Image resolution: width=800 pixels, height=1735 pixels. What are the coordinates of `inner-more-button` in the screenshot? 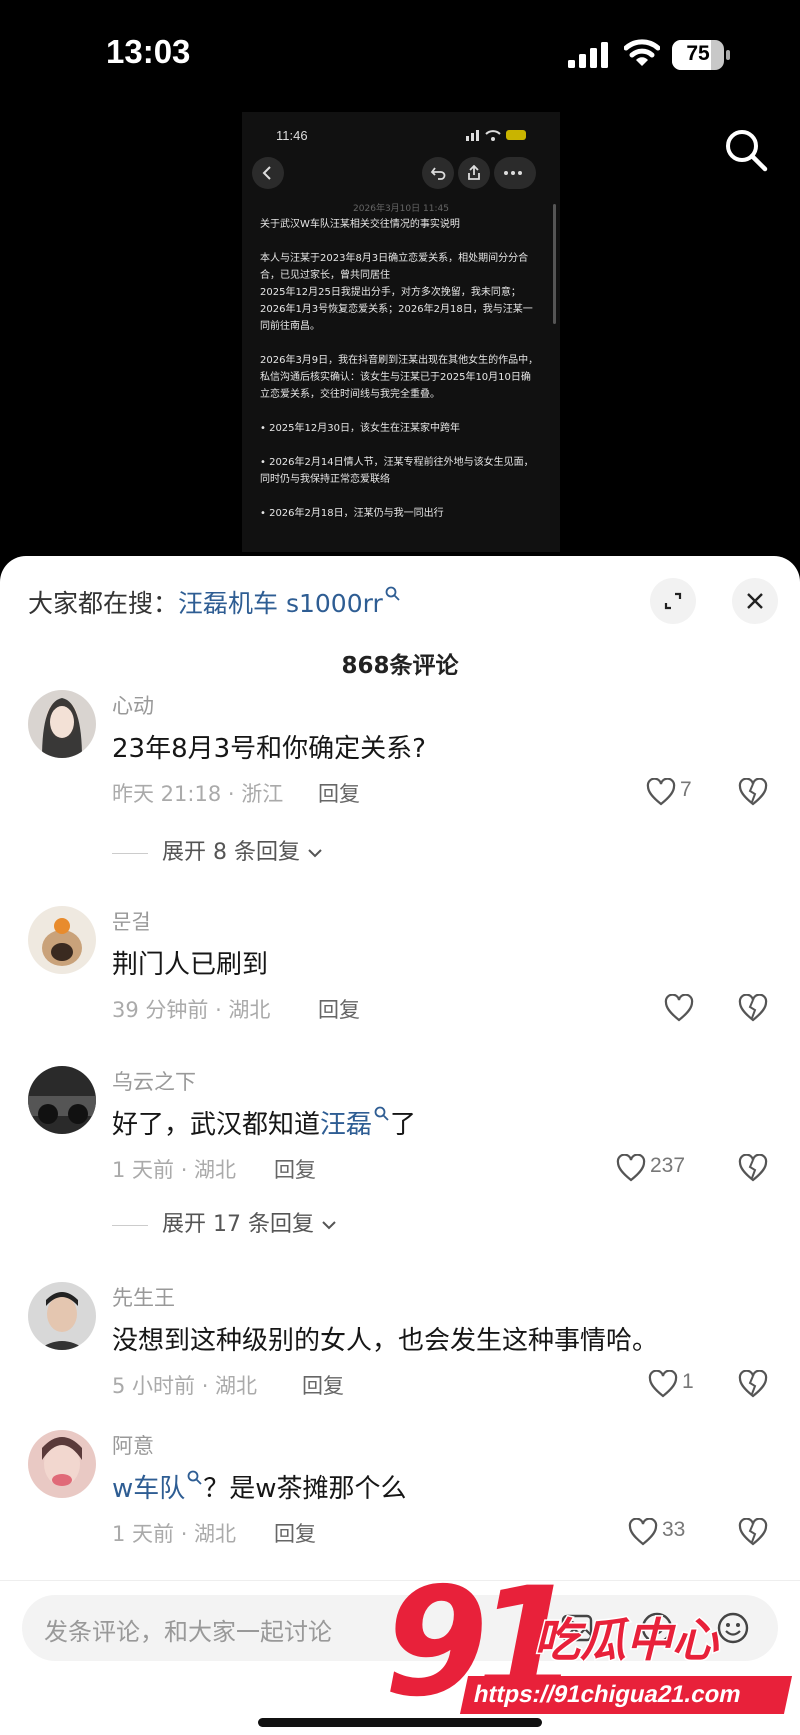 It's located at (515, 173).